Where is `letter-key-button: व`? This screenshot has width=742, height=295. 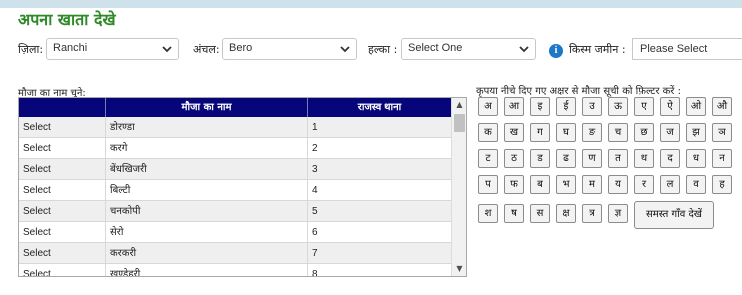 letter-key-button: व is located at coordinates (696, 184).